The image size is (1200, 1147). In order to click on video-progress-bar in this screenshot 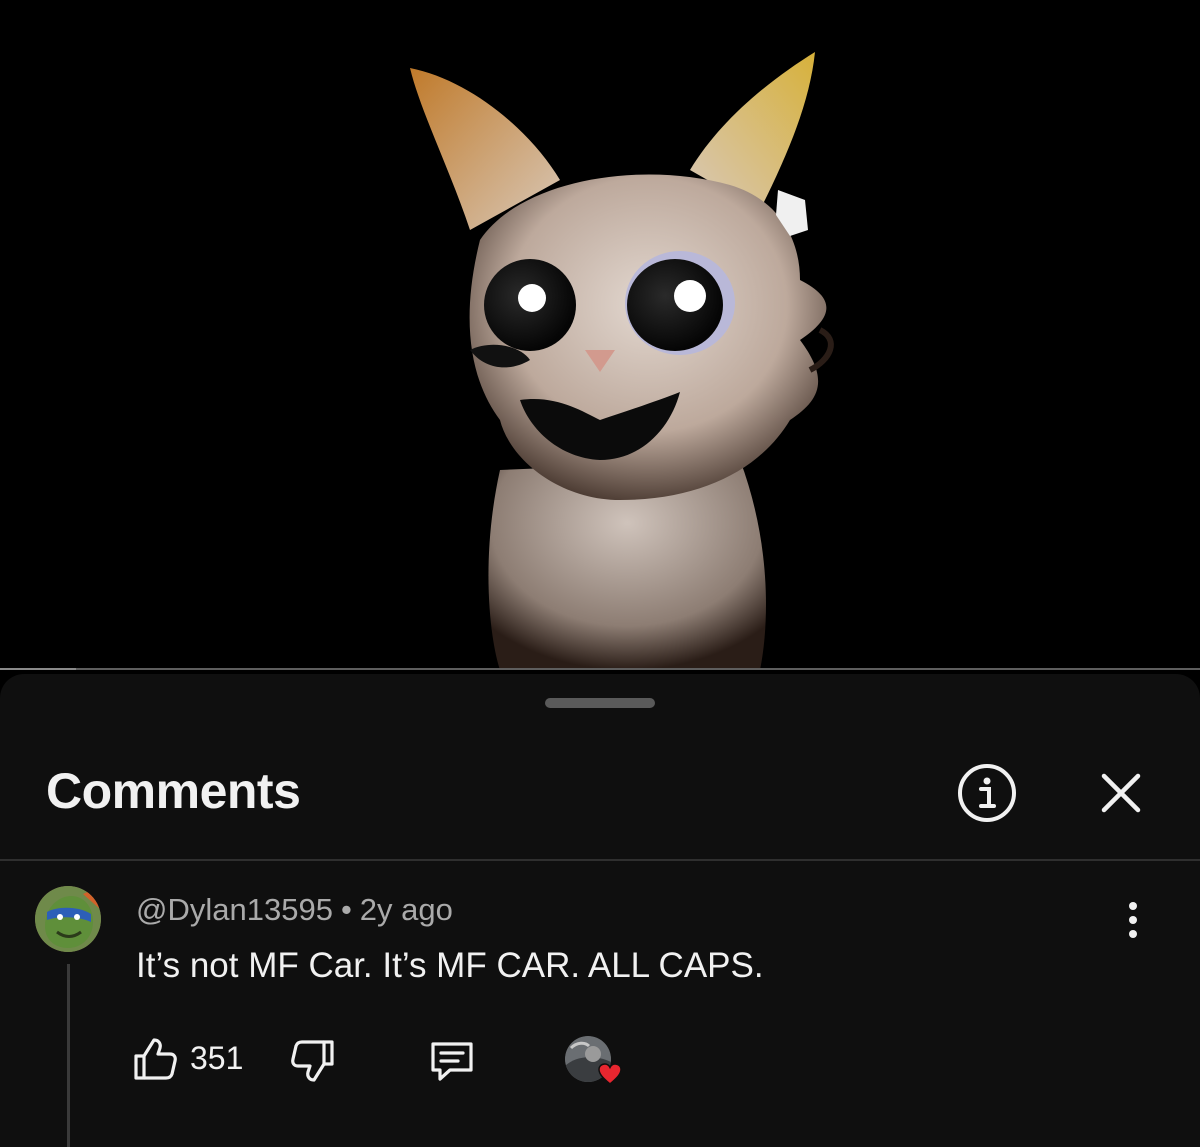, I will do `click(600, 669)`.